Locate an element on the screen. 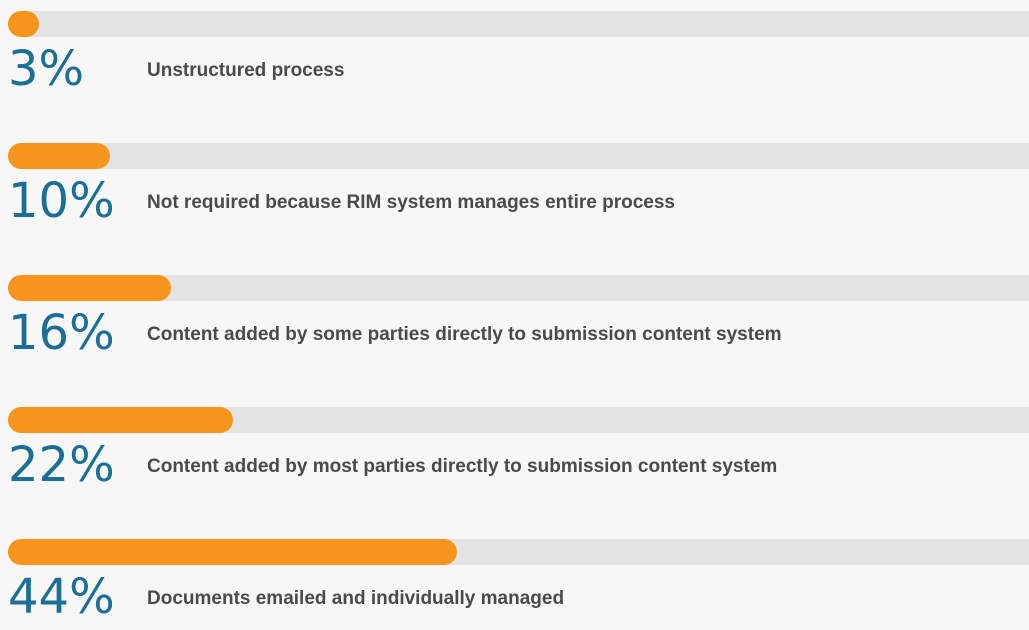 The image size is (1029, 630). value-label: 3% is located at coordinates (46, 69).